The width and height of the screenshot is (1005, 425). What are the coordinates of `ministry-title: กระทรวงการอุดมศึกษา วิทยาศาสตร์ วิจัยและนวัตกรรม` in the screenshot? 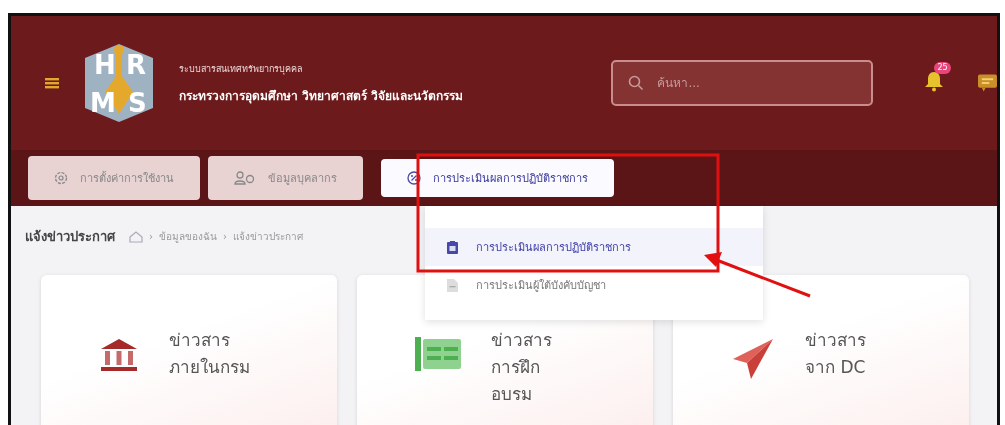 It's located at (322, 96).